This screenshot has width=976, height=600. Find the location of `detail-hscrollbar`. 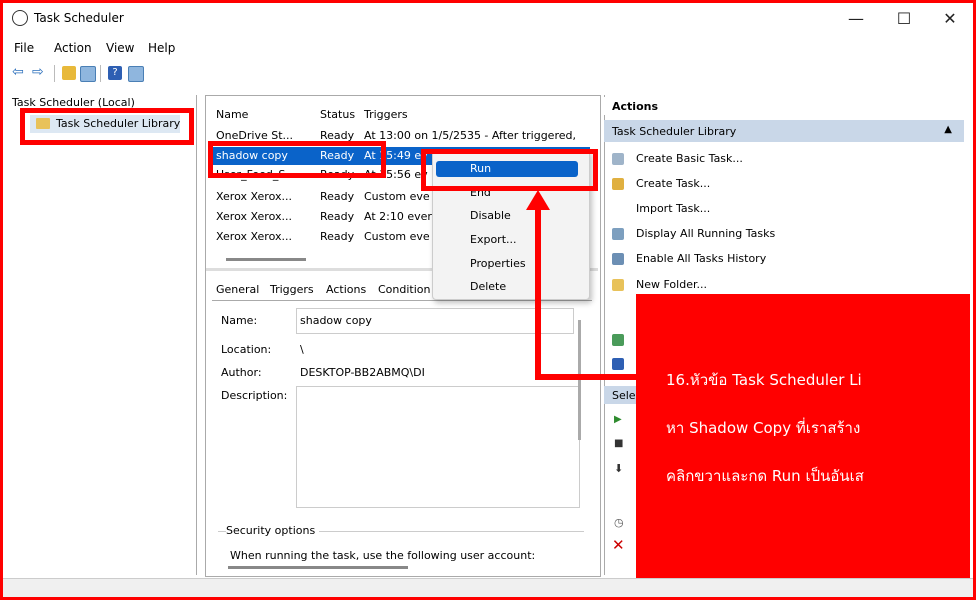

detail-hscrollbar is located at coordinates (318, 567).